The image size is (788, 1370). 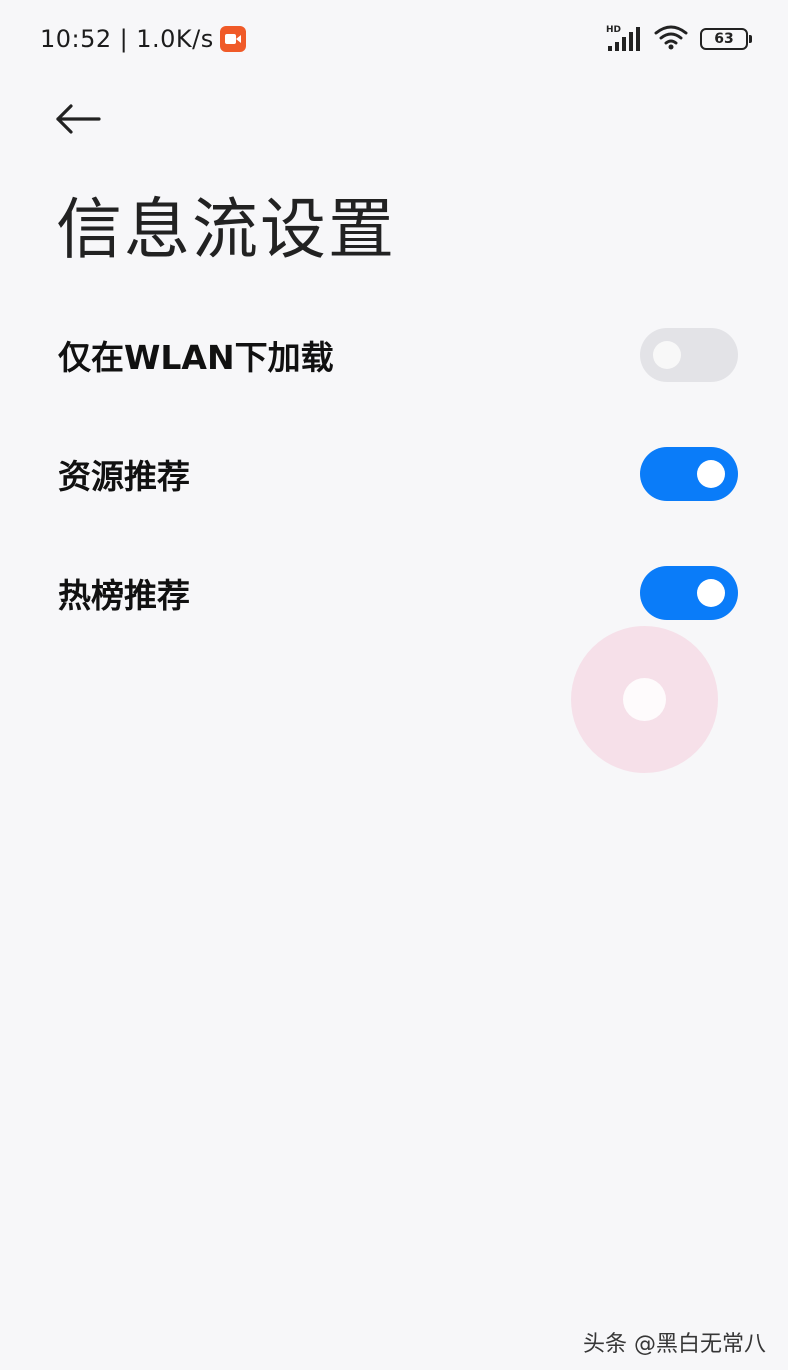 I want to click on status-right: HD 63, so click(x=679, y=39).